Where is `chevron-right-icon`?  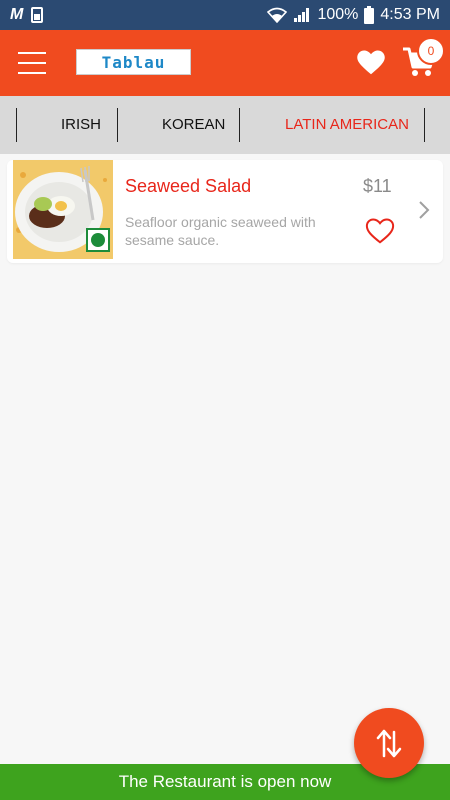 chevron-right-icon is located at coordinates (424, 210).